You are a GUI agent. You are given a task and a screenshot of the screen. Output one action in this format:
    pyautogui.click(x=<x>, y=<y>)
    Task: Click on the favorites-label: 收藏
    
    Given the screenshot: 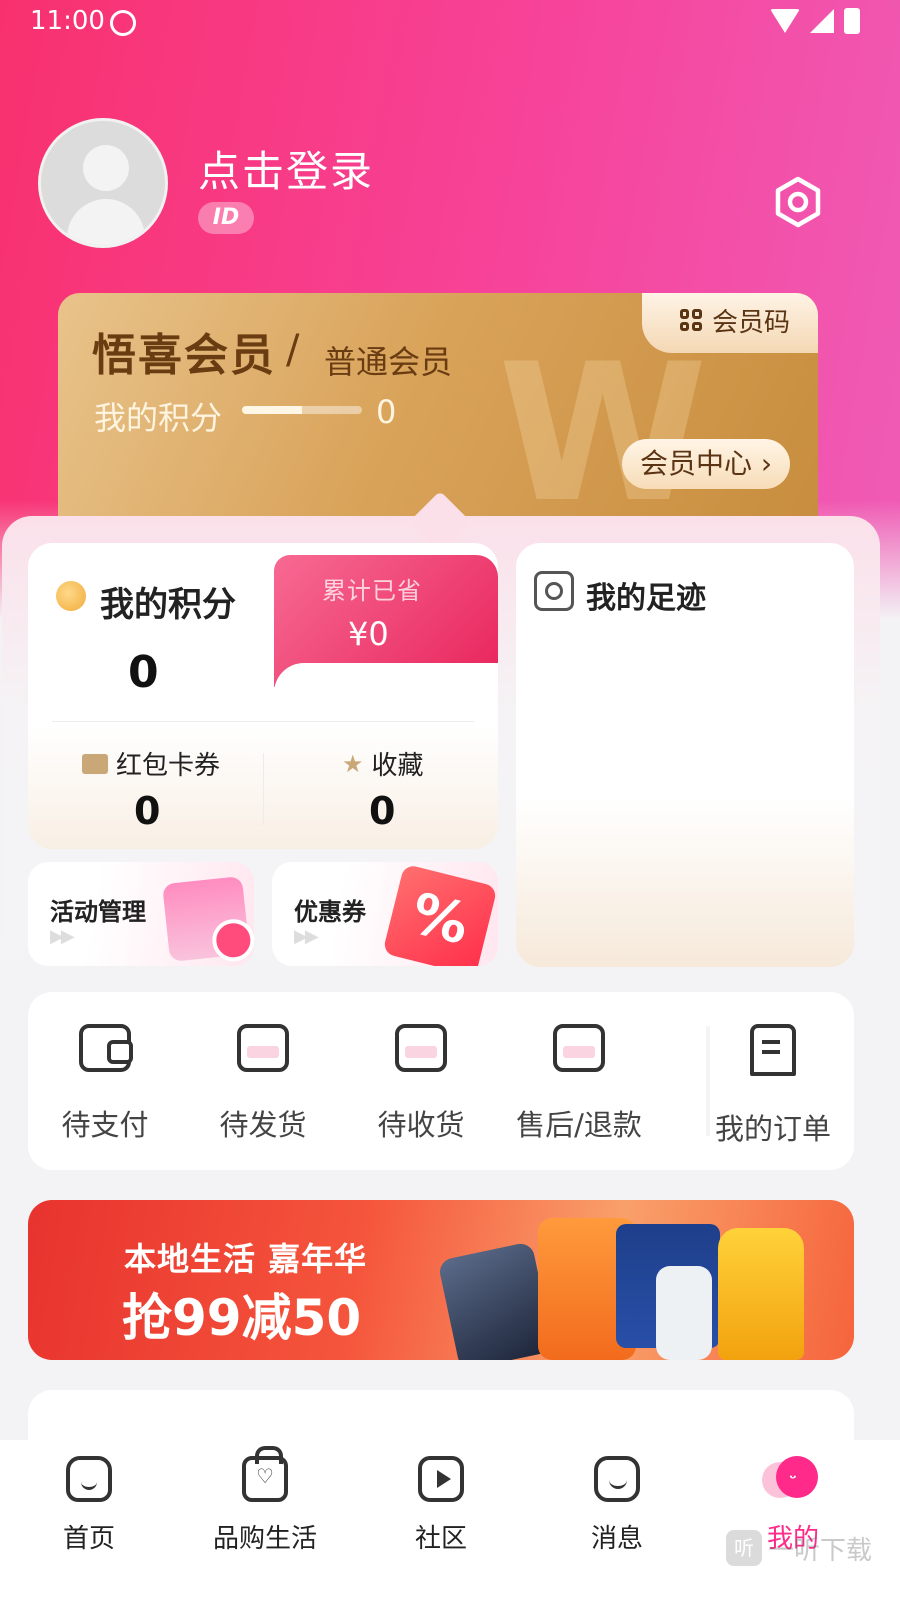 What is the action you would take?
    pyautogui.click(x=397, y=766)
    